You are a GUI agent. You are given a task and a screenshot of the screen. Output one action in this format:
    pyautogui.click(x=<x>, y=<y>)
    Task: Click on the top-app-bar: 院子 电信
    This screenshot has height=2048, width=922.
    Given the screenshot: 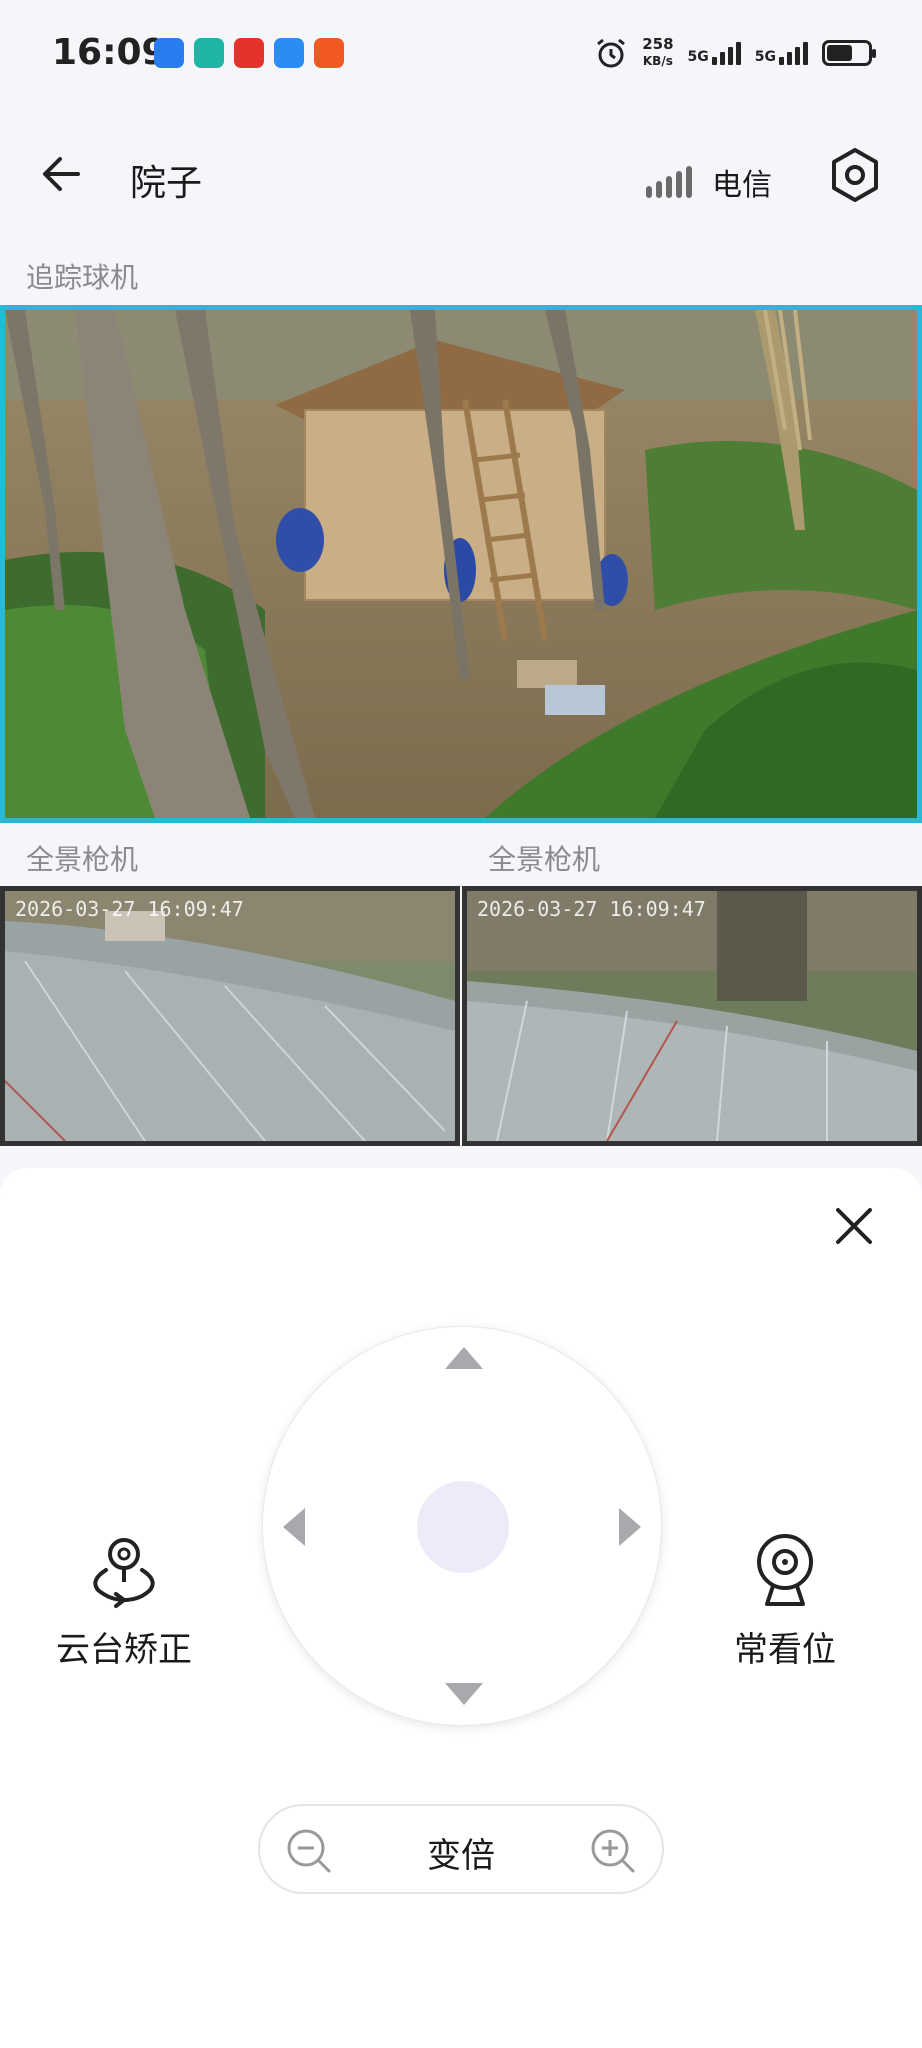 What is the action you would take?
    pyautogui.click(x=461, y=173)
    